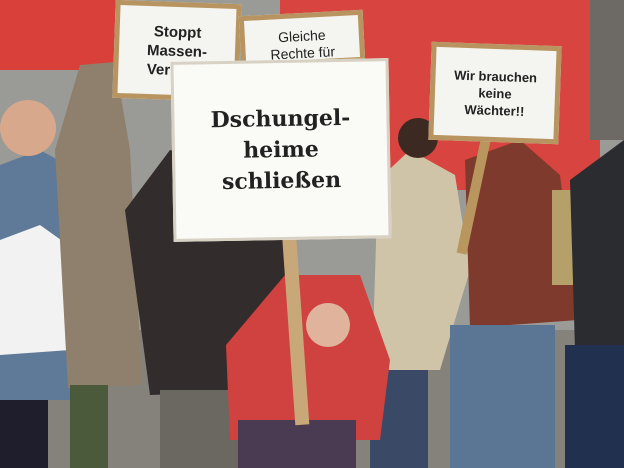  What do you see at coordinates (297, 444) in the screenshot?
I see `child-pants` at bounding box center [297, 444].